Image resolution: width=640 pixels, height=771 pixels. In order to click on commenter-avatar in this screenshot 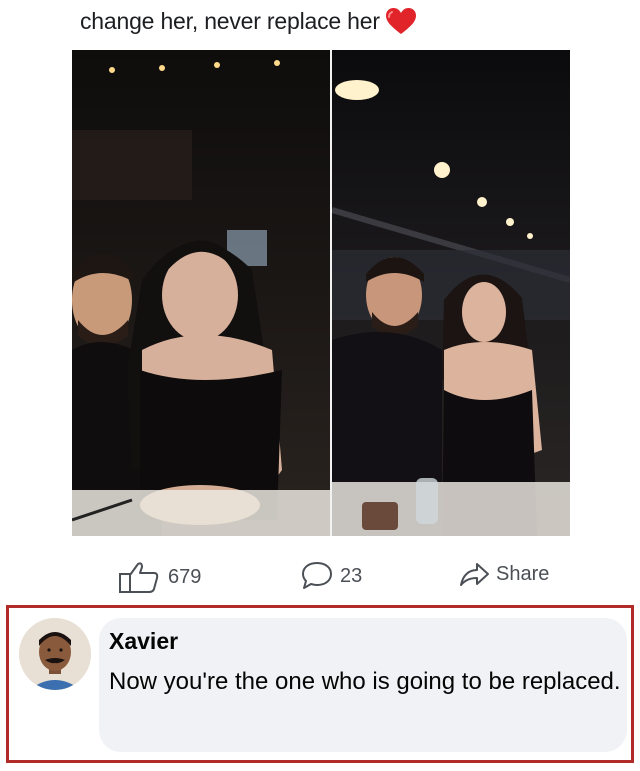, I will do `click(55, 654)`.